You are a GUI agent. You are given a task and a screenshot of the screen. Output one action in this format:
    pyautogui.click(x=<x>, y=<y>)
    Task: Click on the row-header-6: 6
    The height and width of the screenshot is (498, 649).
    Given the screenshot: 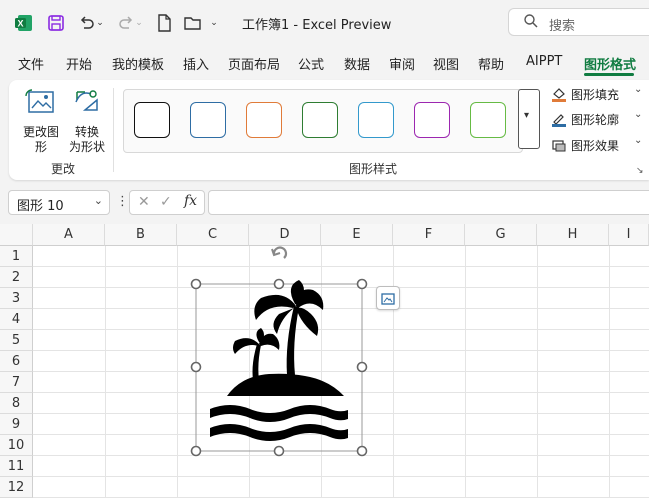 What is the action you would take?
    pyautogui.click(x=16, y=361)
    